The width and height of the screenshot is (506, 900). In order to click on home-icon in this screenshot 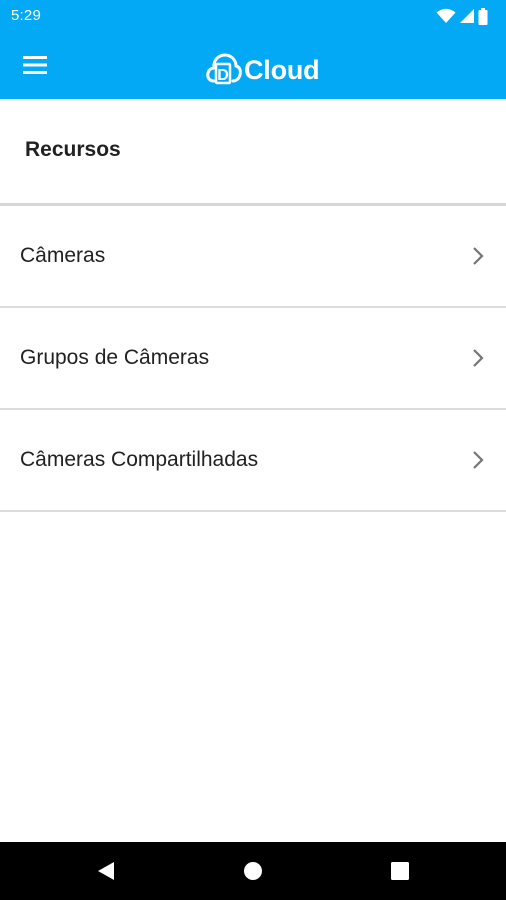, I will do `click(253, 871)`.